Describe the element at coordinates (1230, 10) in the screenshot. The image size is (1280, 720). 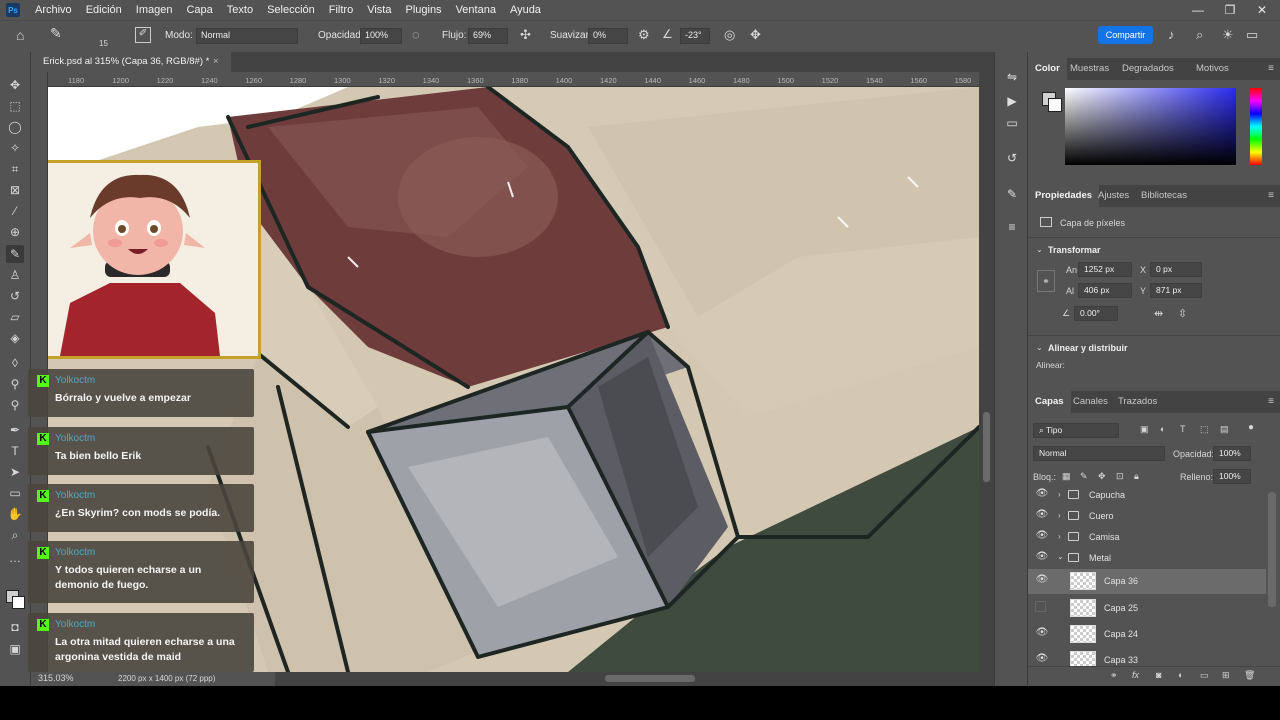
I see `restore-button: ❐` at that location.